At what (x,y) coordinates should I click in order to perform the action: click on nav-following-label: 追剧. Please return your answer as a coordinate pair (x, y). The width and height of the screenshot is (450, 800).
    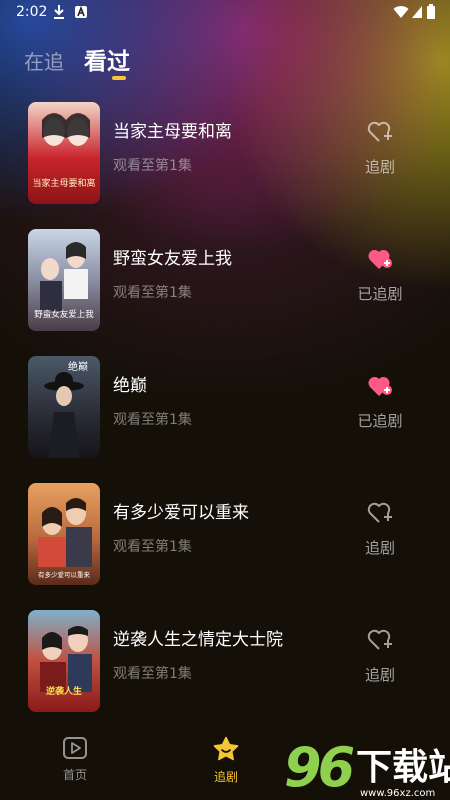
    Looking at the image, I should click on (225, 777).